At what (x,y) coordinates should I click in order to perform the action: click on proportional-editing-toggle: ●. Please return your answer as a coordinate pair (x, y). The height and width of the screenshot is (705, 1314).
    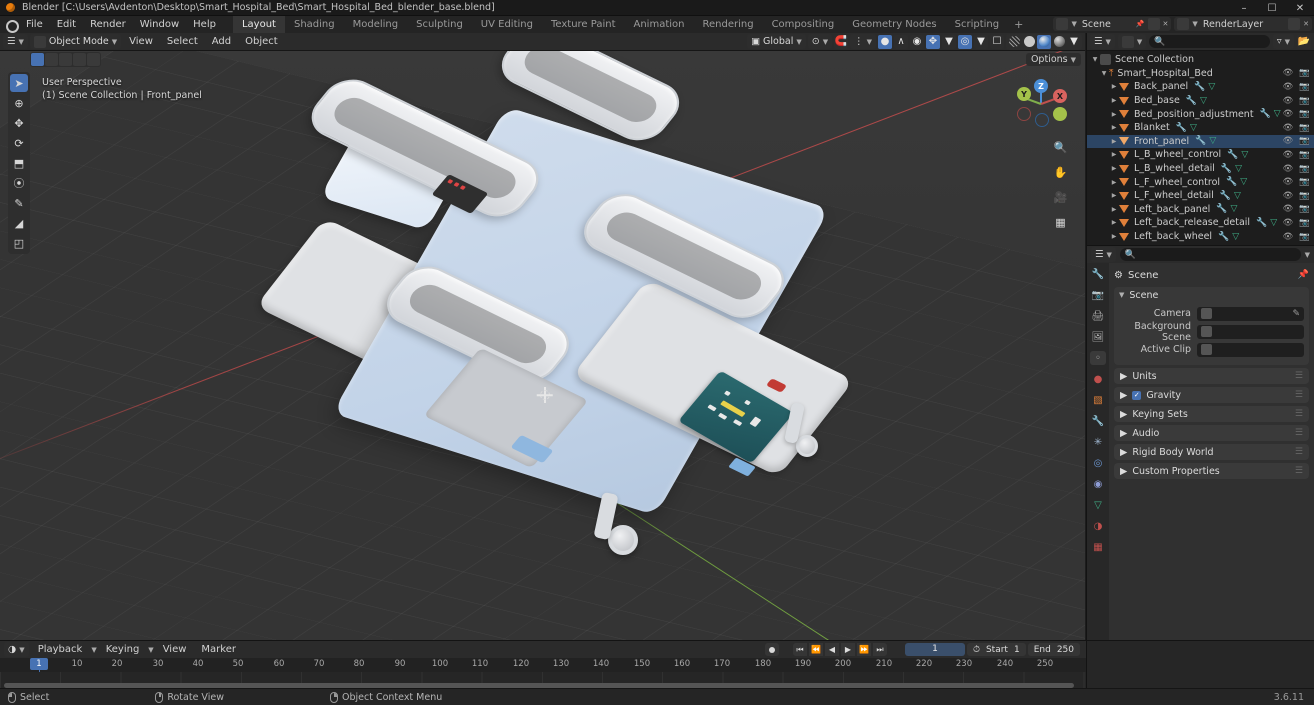
    Looking at the image, I should click on (885, 41).